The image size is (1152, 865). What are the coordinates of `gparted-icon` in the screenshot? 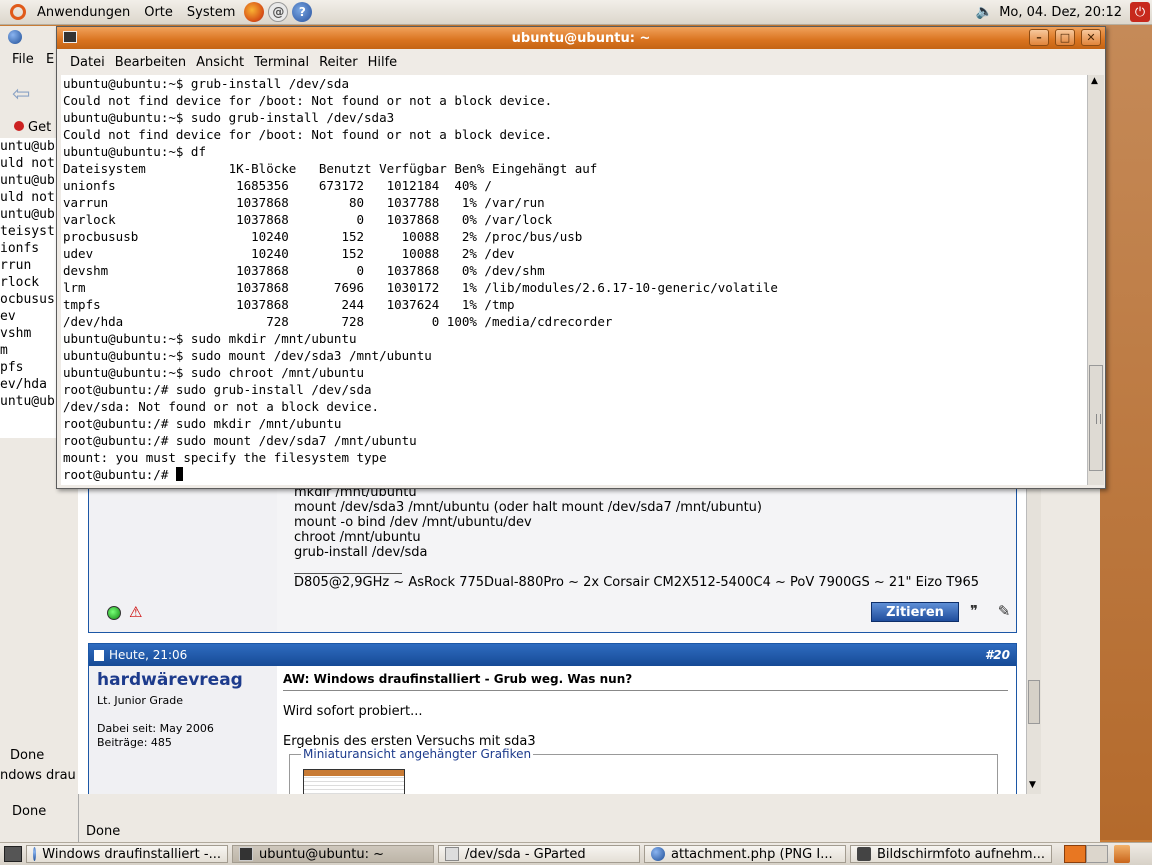 It's located at (452, 854).